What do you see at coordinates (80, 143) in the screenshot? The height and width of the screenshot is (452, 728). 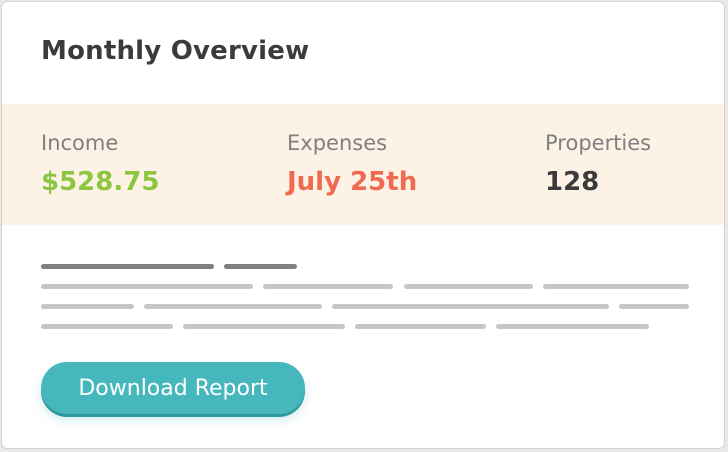 I see `stat-label: Income` at bounding box center [80, 143].